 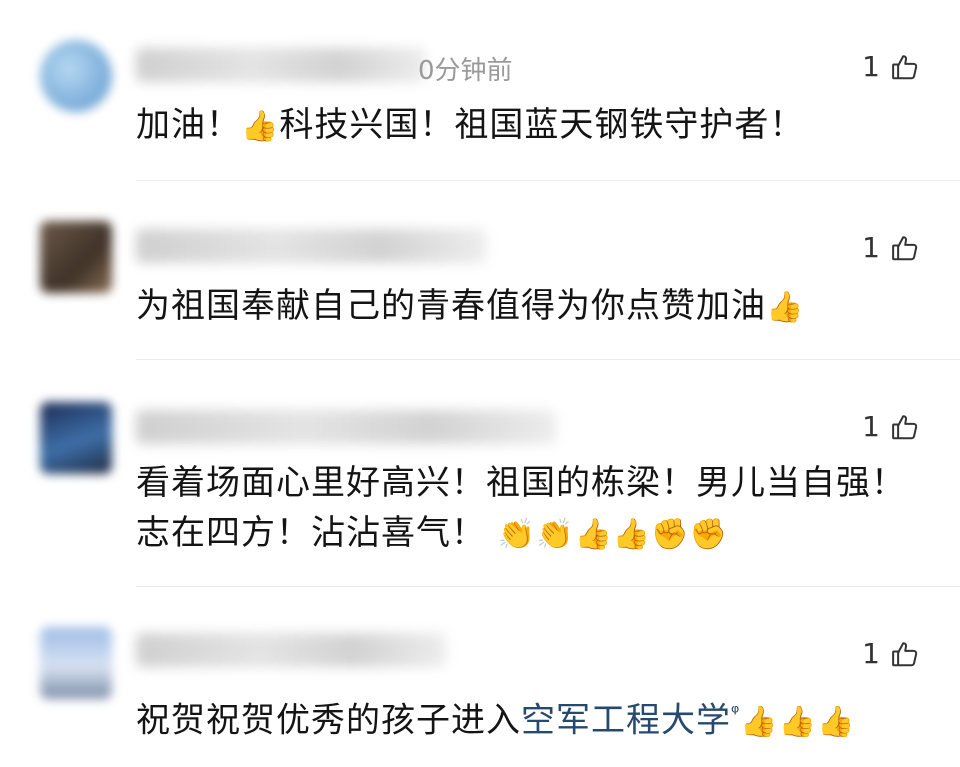 What do you see at coordinates (521, 483) in the screenshot?
I see `comment-line: 看着场面心里好高兴！祖国的栋梁！男儿当自强！` at bounding box center [521, 483].